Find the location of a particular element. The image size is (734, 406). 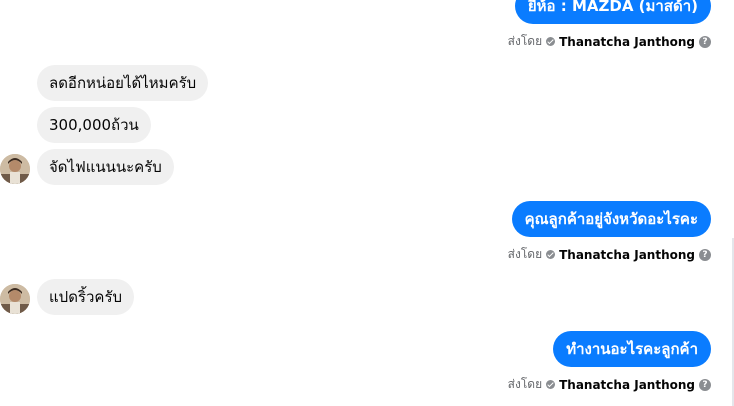

incoming-message-location: แปดริ้วครับ is located at coordinates (86, 297).